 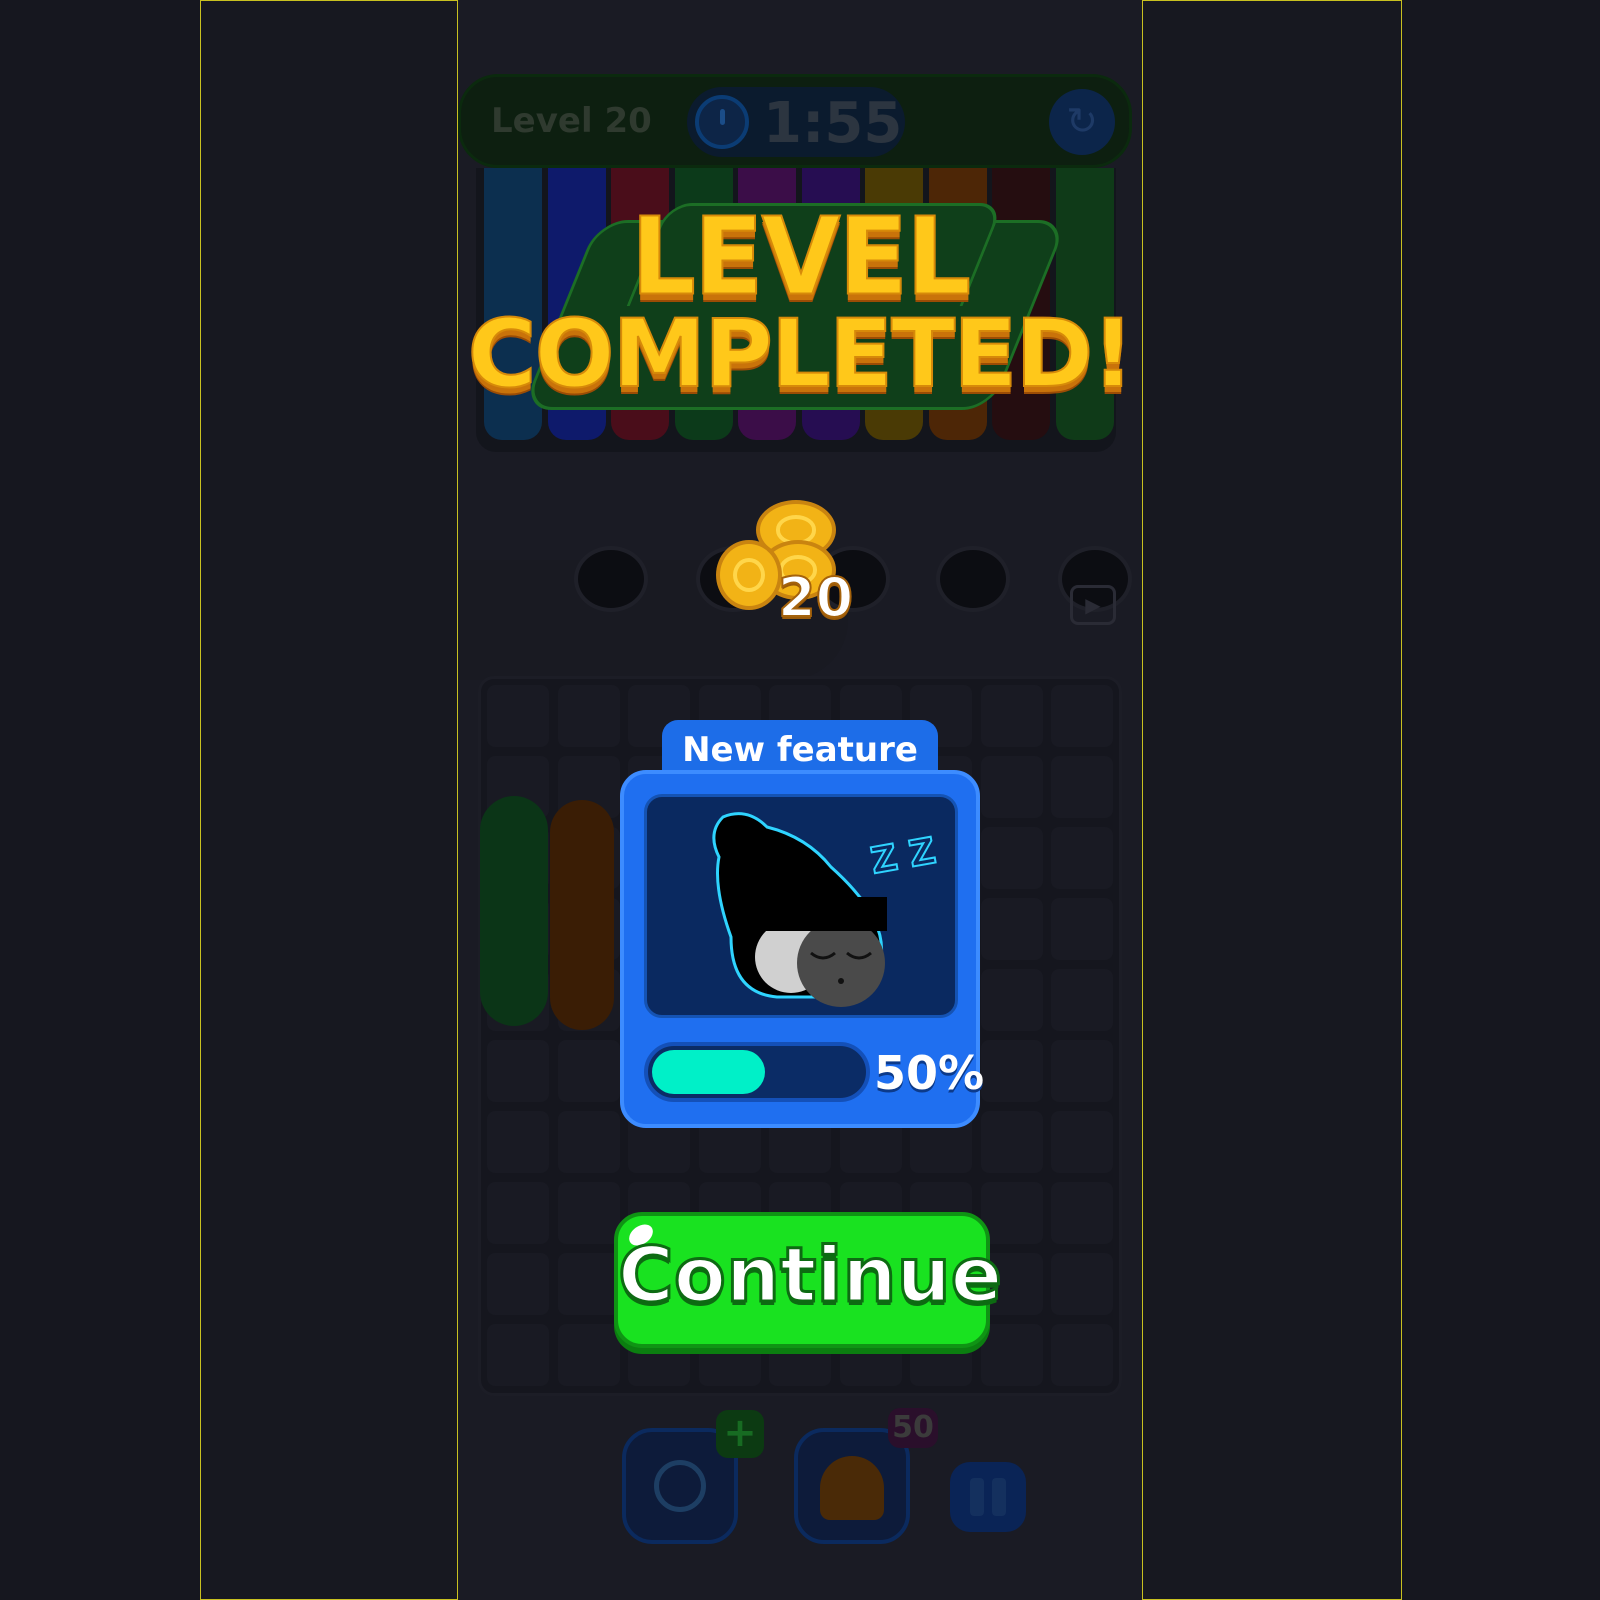 I want to click on timer-pill: 1:55, so click(x=796, y=122).